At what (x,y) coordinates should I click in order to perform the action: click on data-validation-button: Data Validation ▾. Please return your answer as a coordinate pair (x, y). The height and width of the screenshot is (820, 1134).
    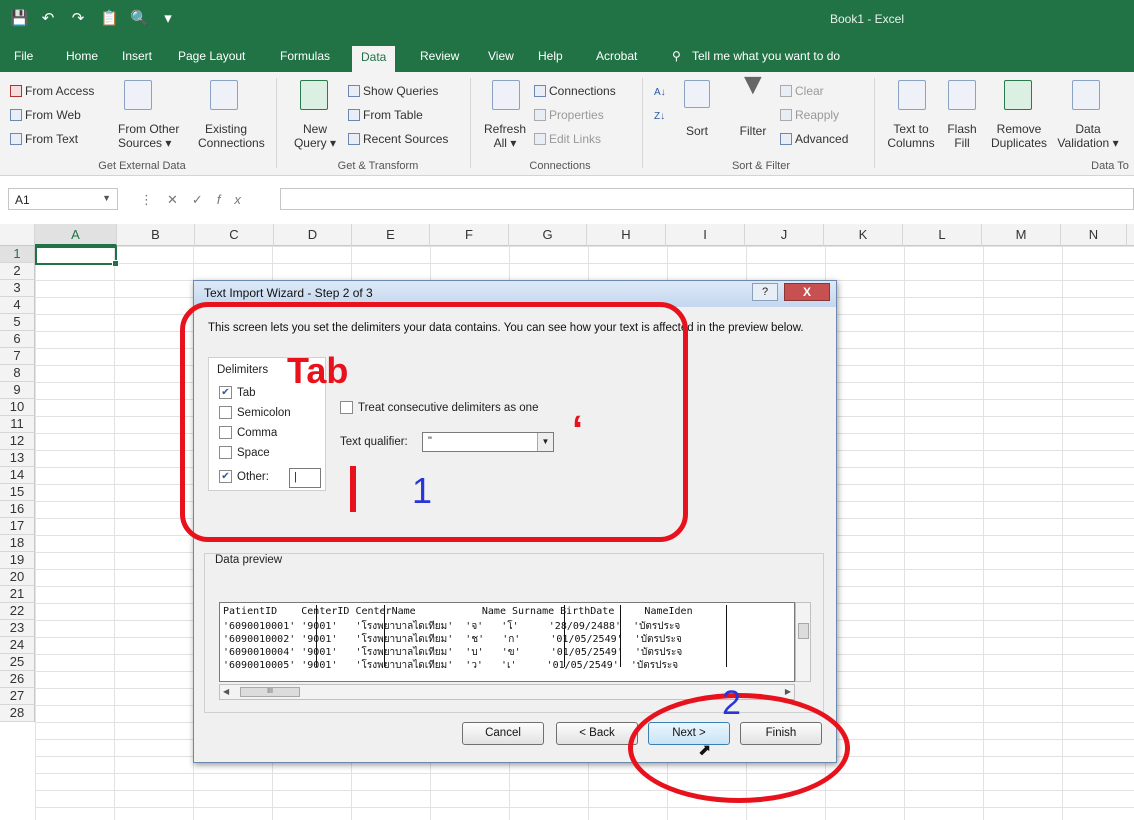
    Looking at the image, I should click on (1088, 136).